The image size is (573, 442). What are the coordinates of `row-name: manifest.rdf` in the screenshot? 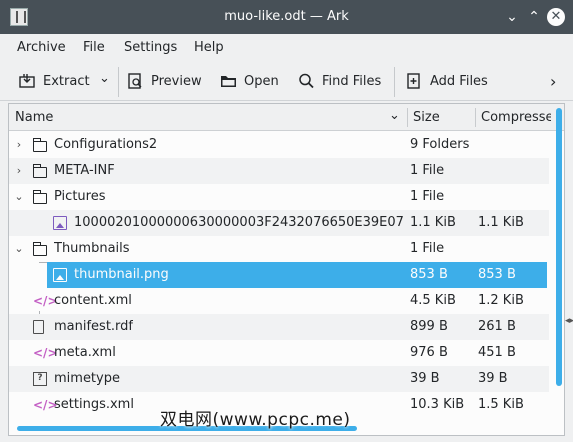 It's located at (94, 326).